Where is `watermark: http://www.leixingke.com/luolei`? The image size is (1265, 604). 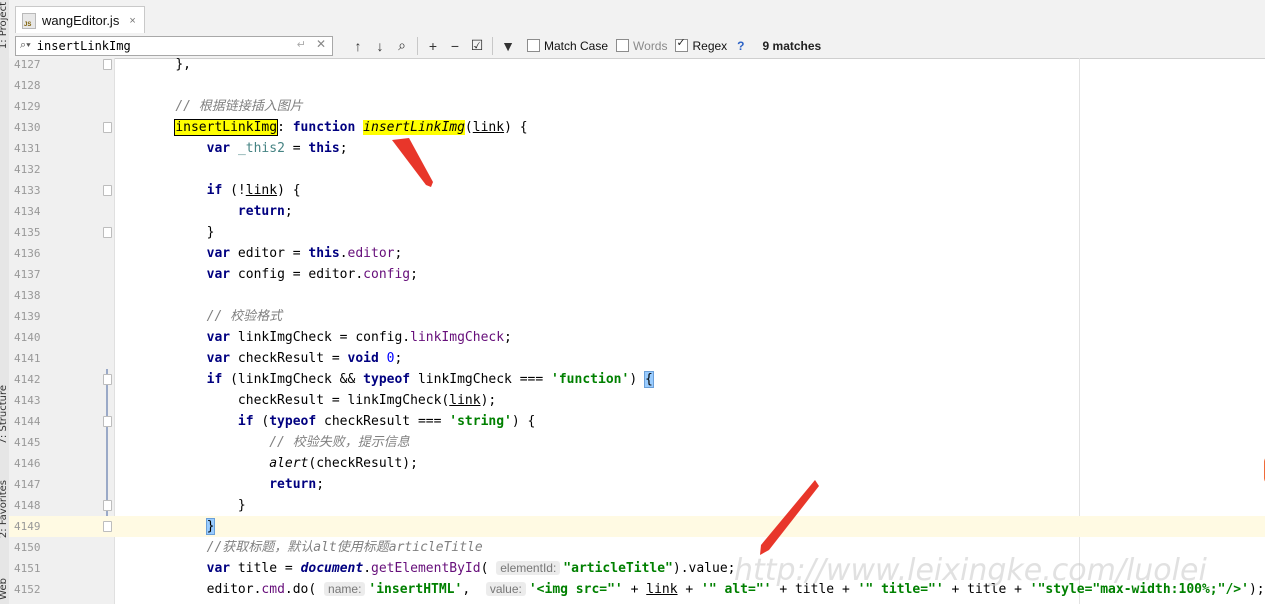 watermark: http://www.leixingke.com/luolei is located at coordinates (970, 570).